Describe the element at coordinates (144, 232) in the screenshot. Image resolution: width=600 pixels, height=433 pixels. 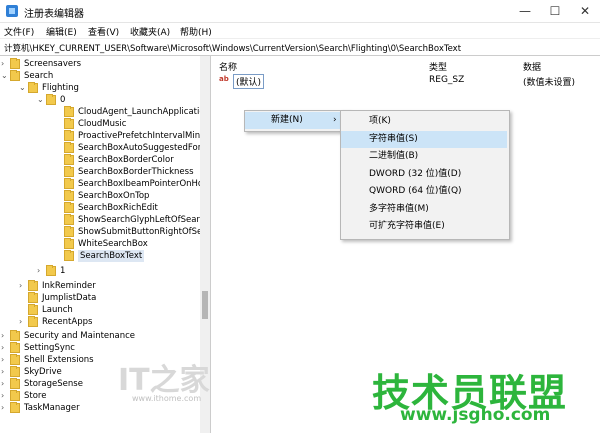
I see `tree-item-label: ShowSubmitButtonRightOfSear` at that location.